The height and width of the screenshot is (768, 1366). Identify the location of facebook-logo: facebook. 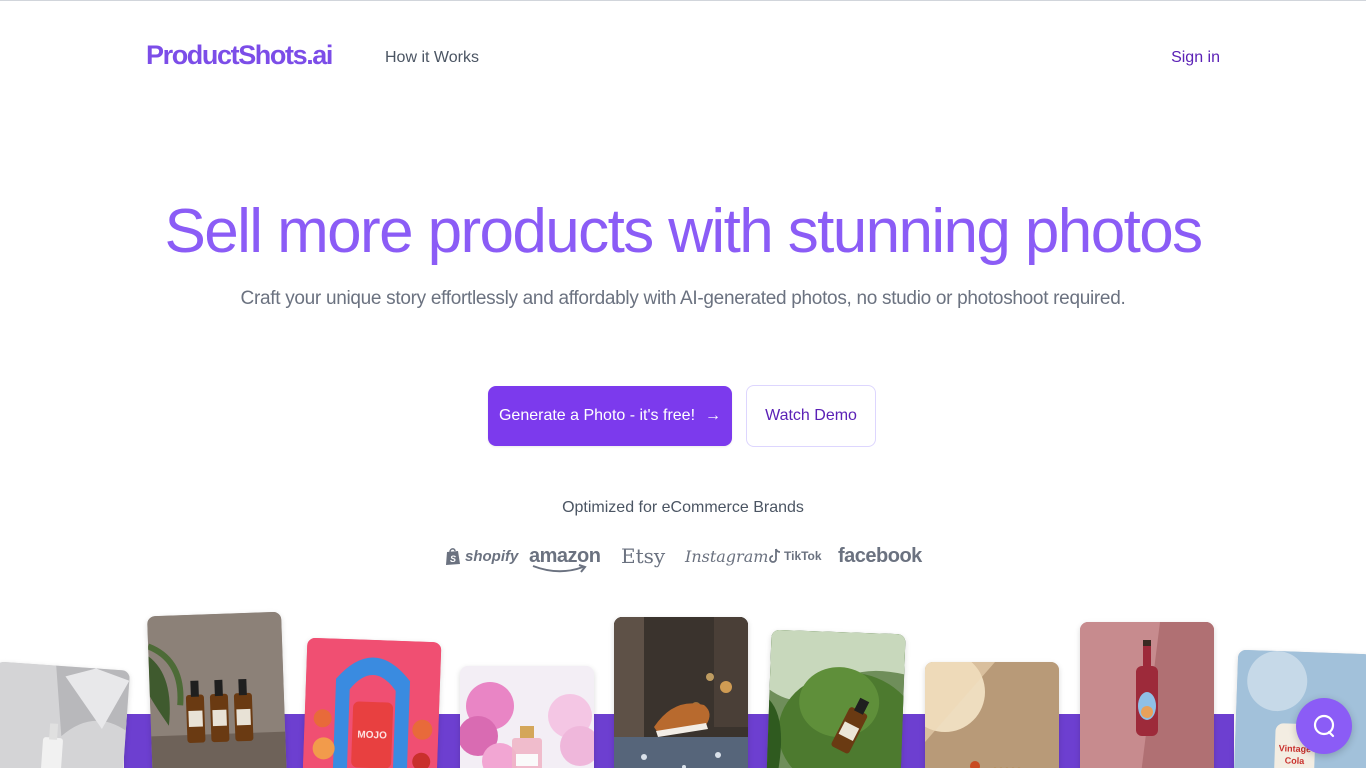
(880, 556).